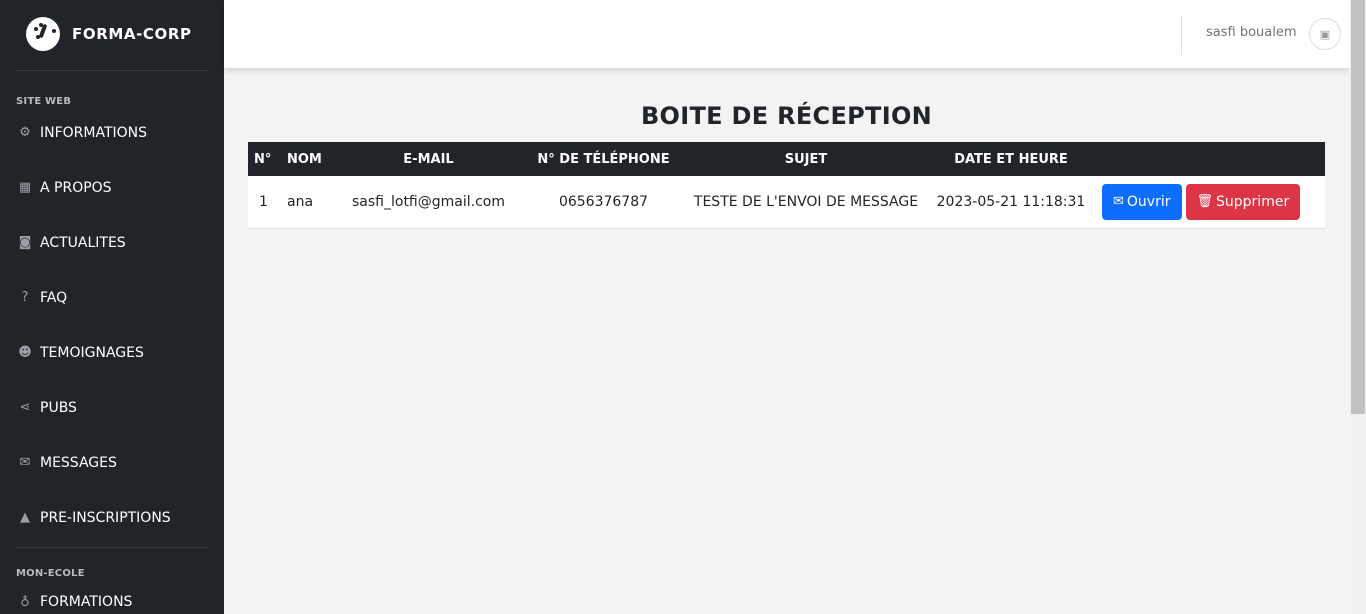 The height and width of the screenshot is (614, 1366). What do you see at coordinates (1253, 201) in the screenshot?
I see `delete-button-label: Supprimer` at bounding box center [1253, 201].